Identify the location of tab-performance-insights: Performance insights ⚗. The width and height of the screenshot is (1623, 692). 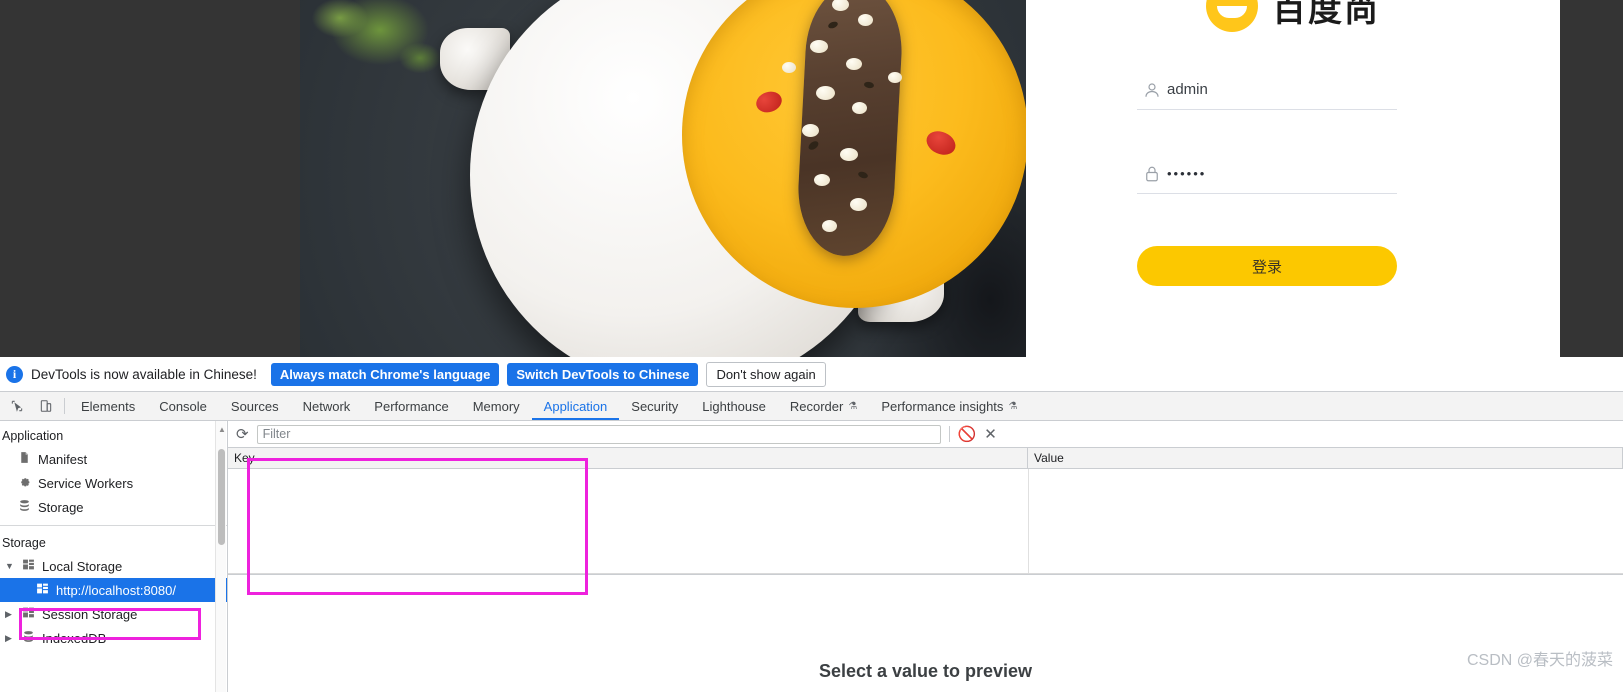
(949, 406).